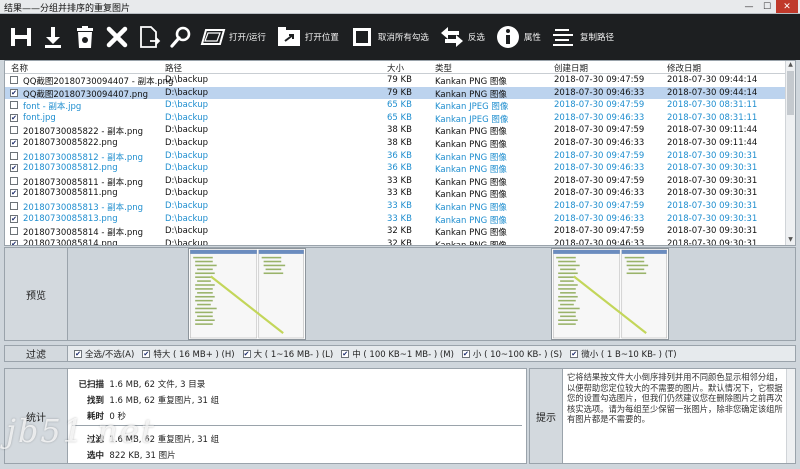 Image resolution: width=800 pixels, height=469 pixels. Describe the element at coordinates (790, 153) in the screenshot. I see `table-scrollbar: ▲ ▼` at that location.